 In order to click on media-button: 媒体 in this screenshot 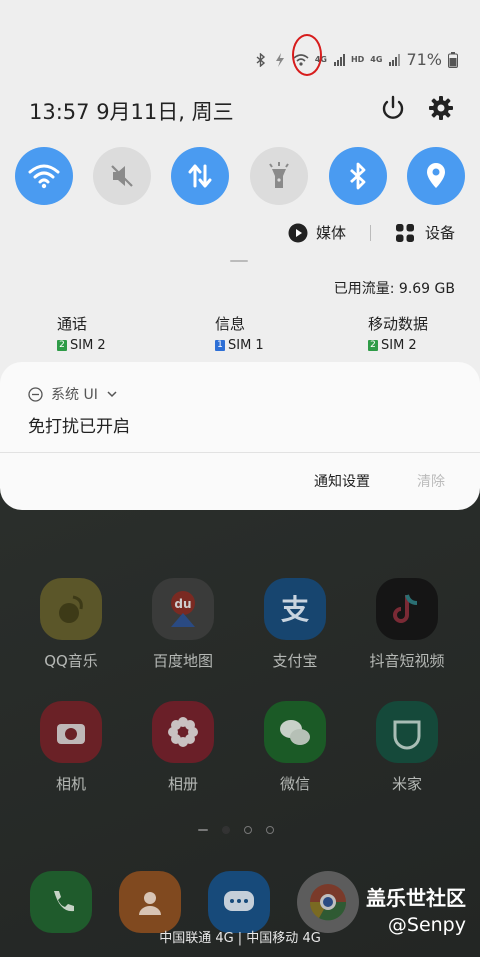, I will do `click(317, 232)`.